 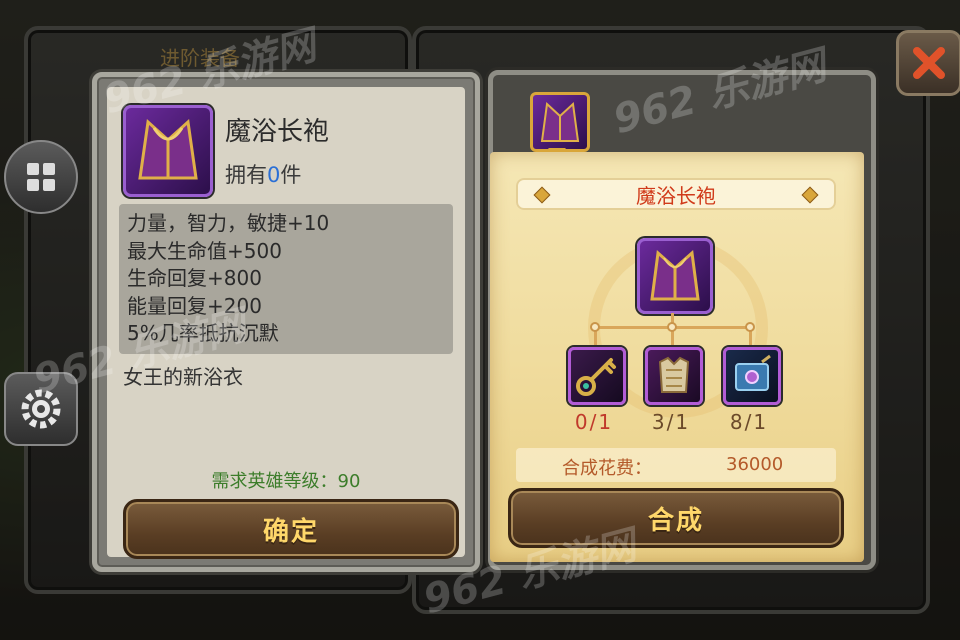 What do you see at coordinates (194, 305) in the screenshot?
I see `stat-line: 能量回复+200` at bounding box center [194, 305].